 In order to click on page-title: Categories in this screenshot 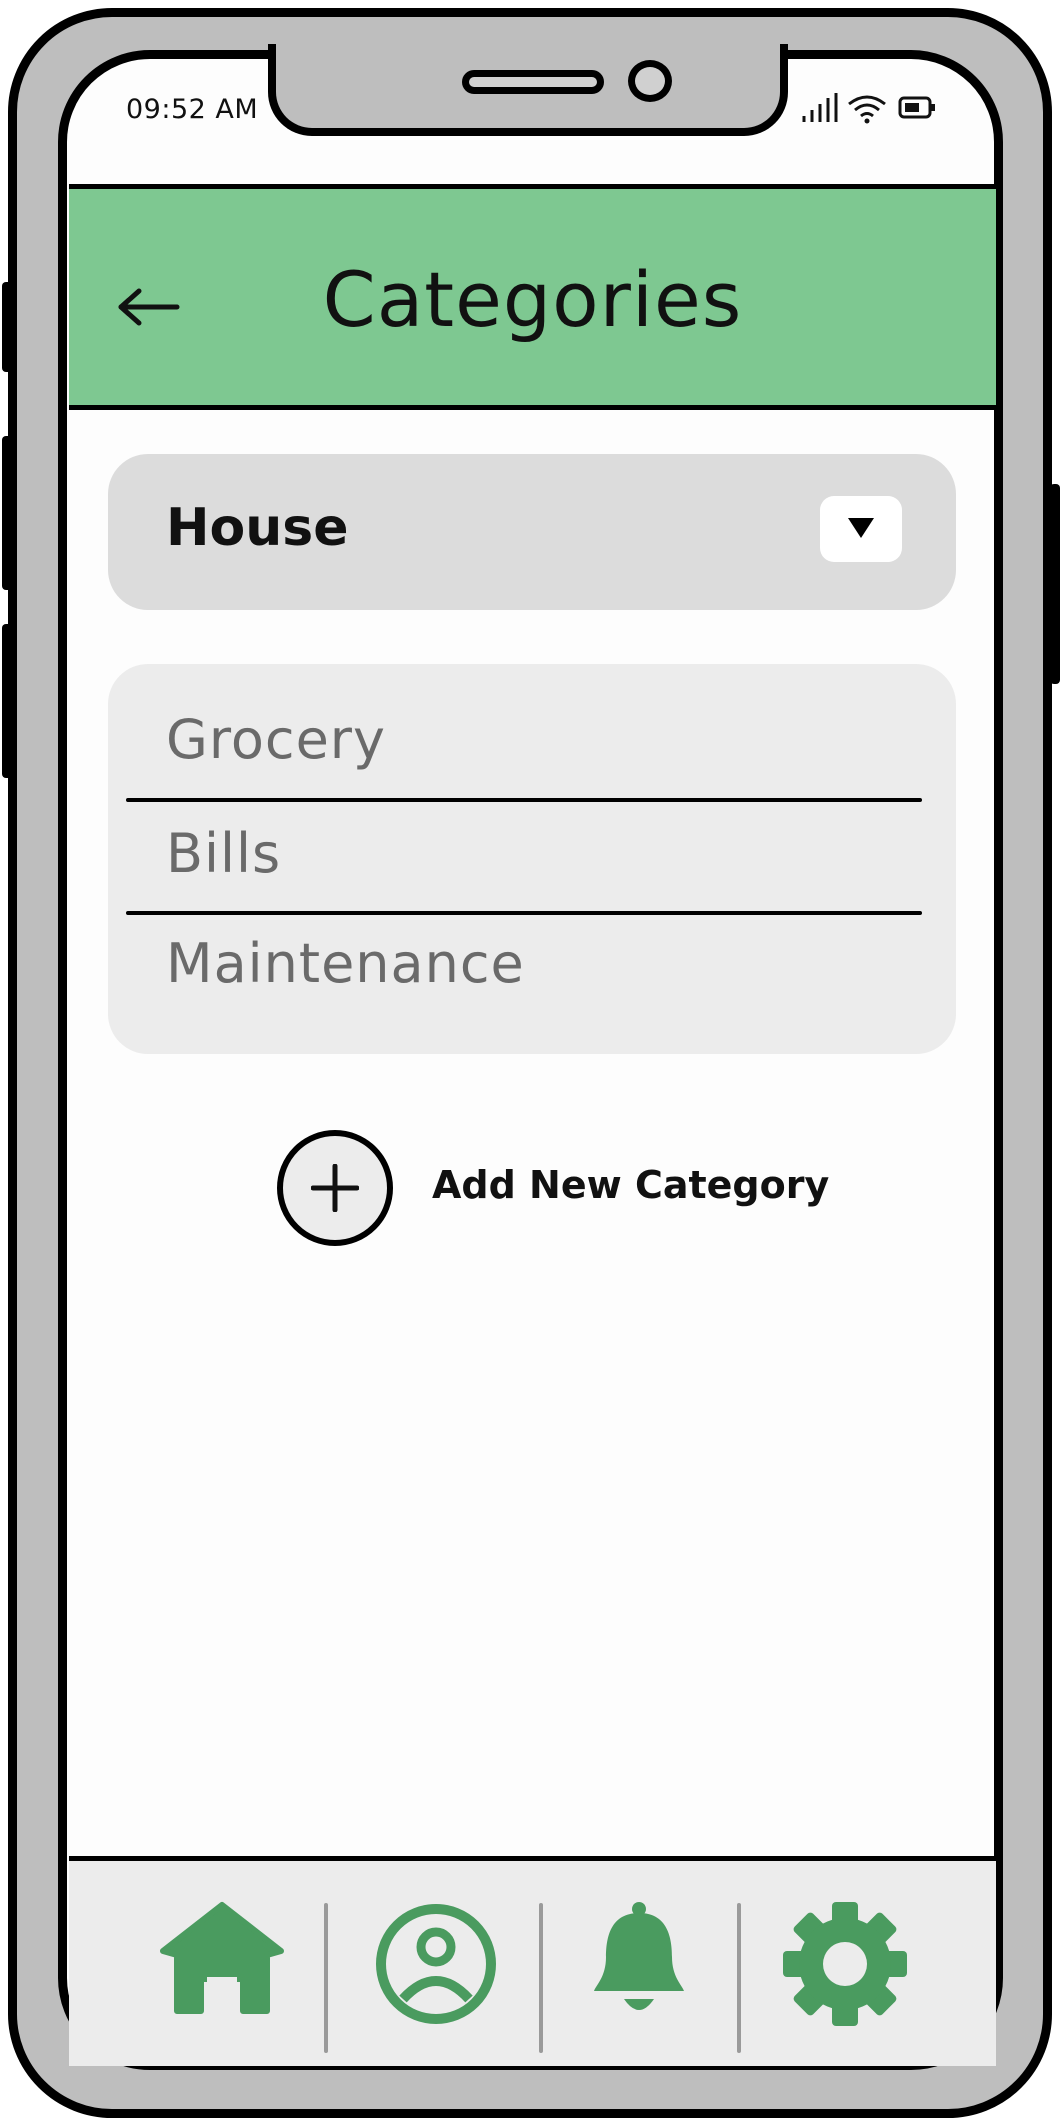, I will do `click(532, 299)`.